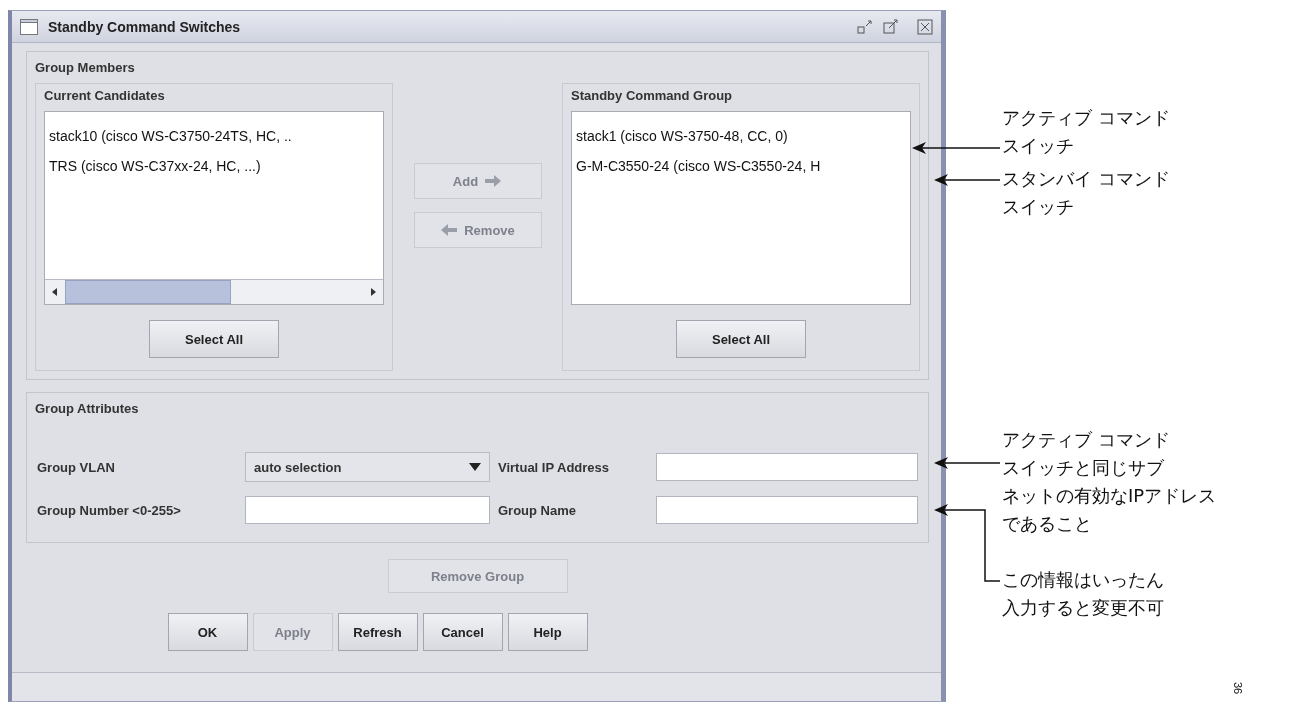  I want to click on list-box: stack10 (cisco WS-C3750-24TS, HC, .. TRS (cisco WS-C37xx-24, HC, ...), so click(214, 208).